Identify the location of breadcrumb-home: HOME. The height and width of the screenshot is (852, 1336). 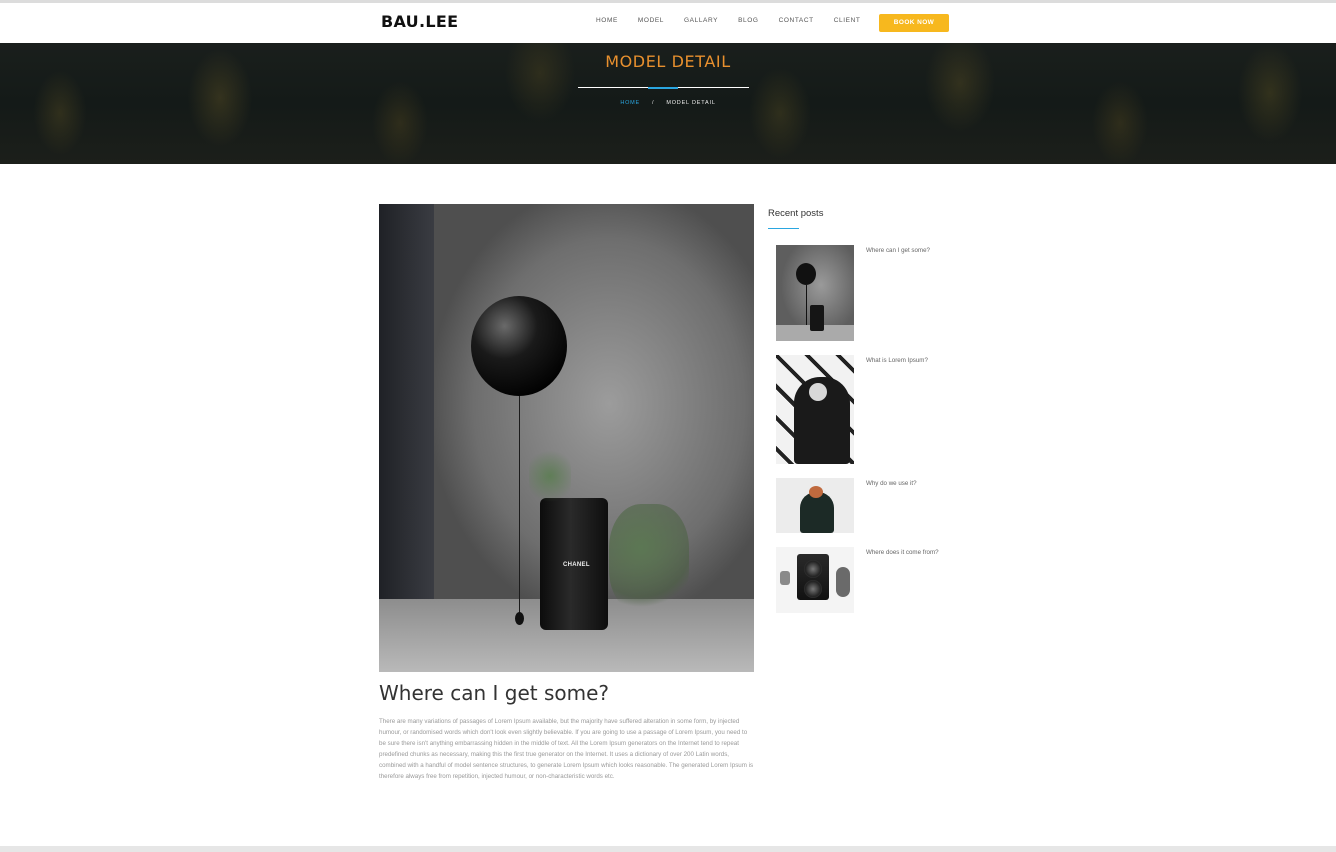
(630, 103).